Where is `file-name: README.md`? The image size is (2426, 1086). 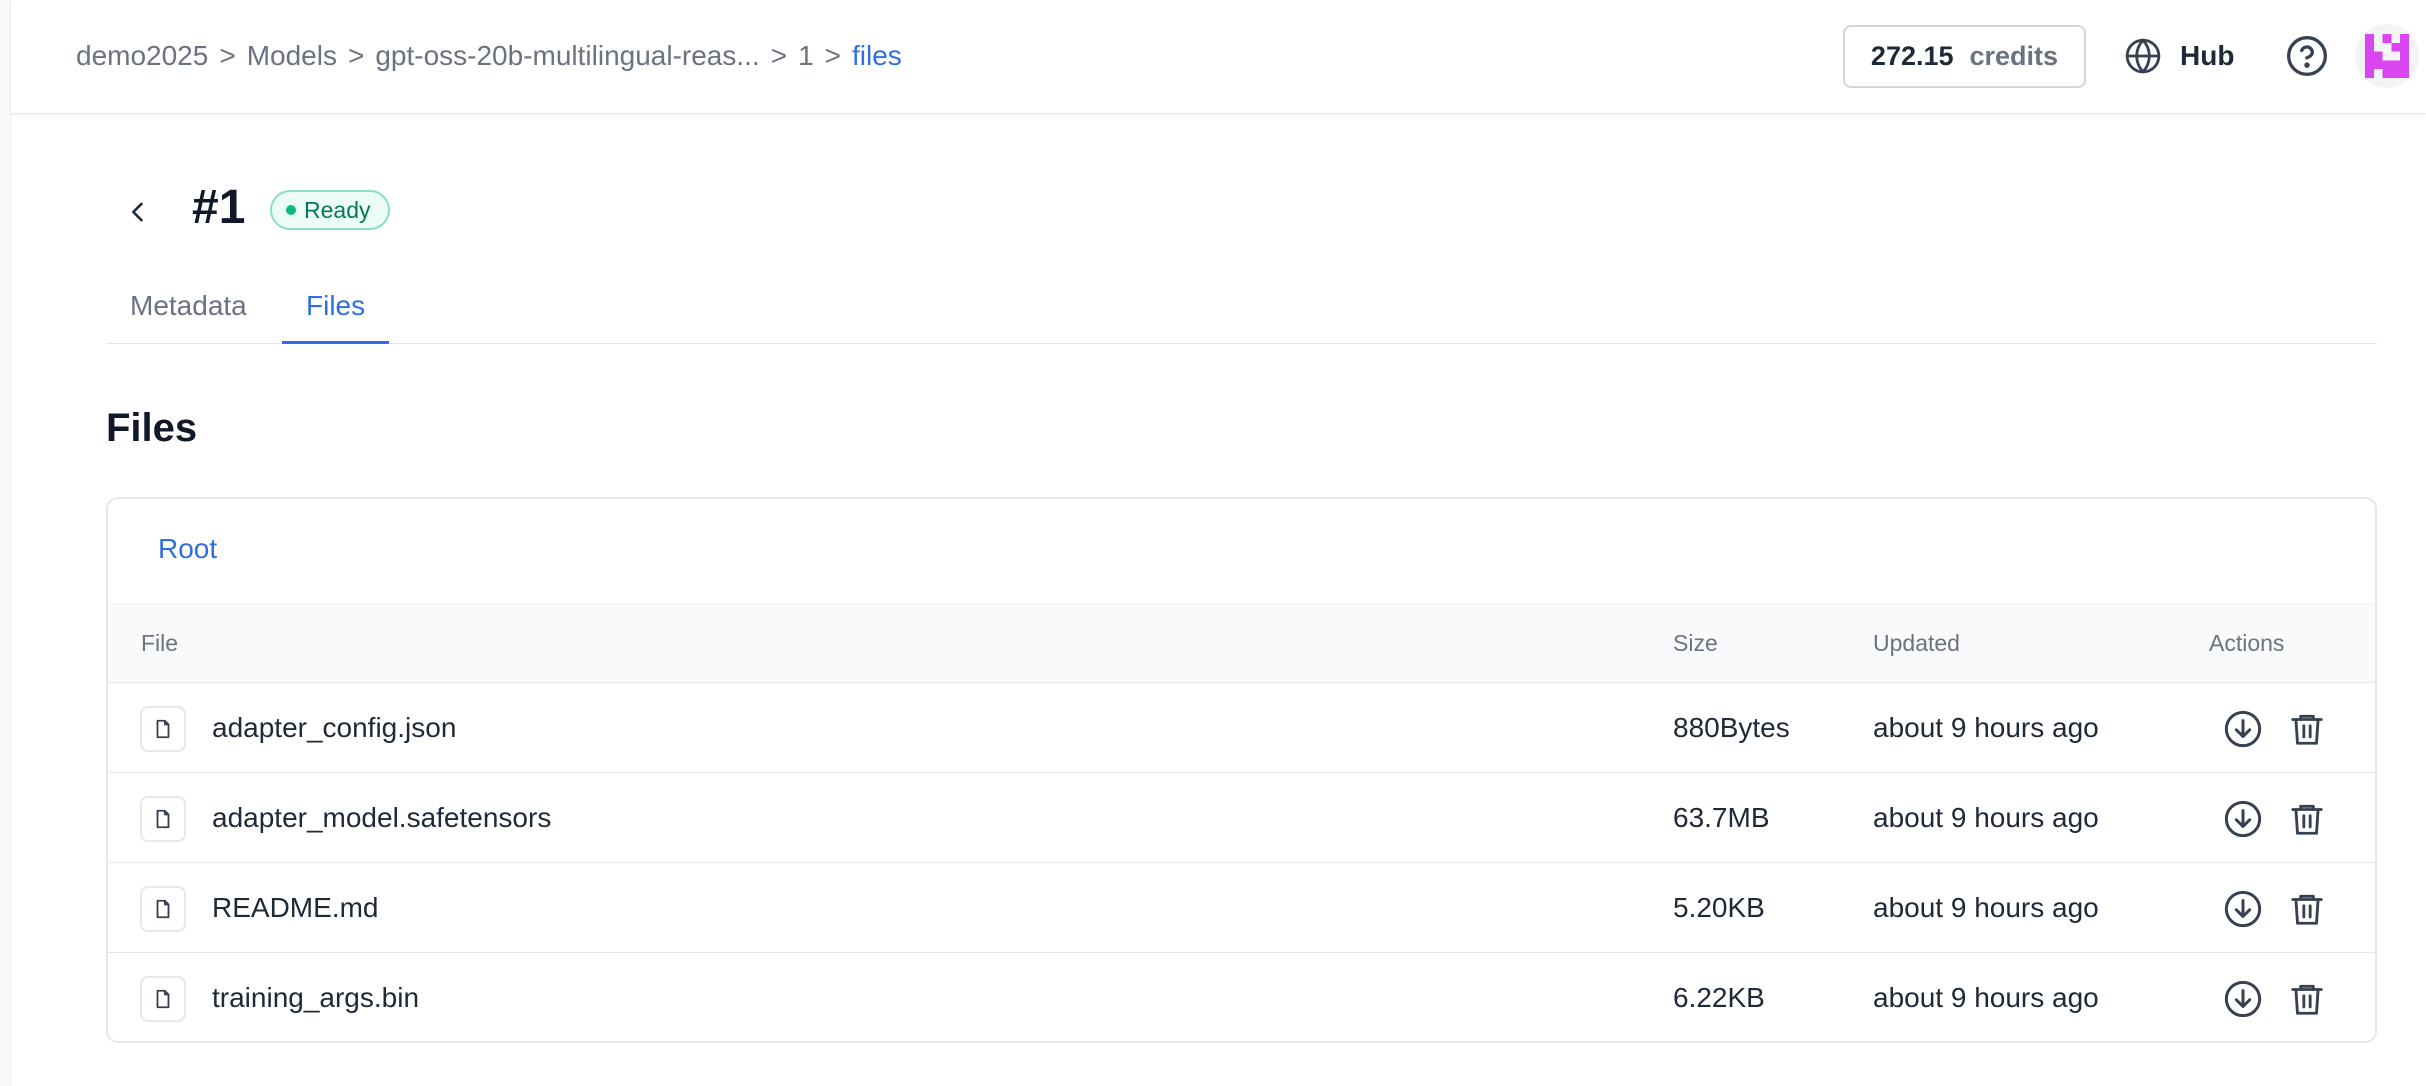
file-name: README.md is located at coordinates (295, 908).